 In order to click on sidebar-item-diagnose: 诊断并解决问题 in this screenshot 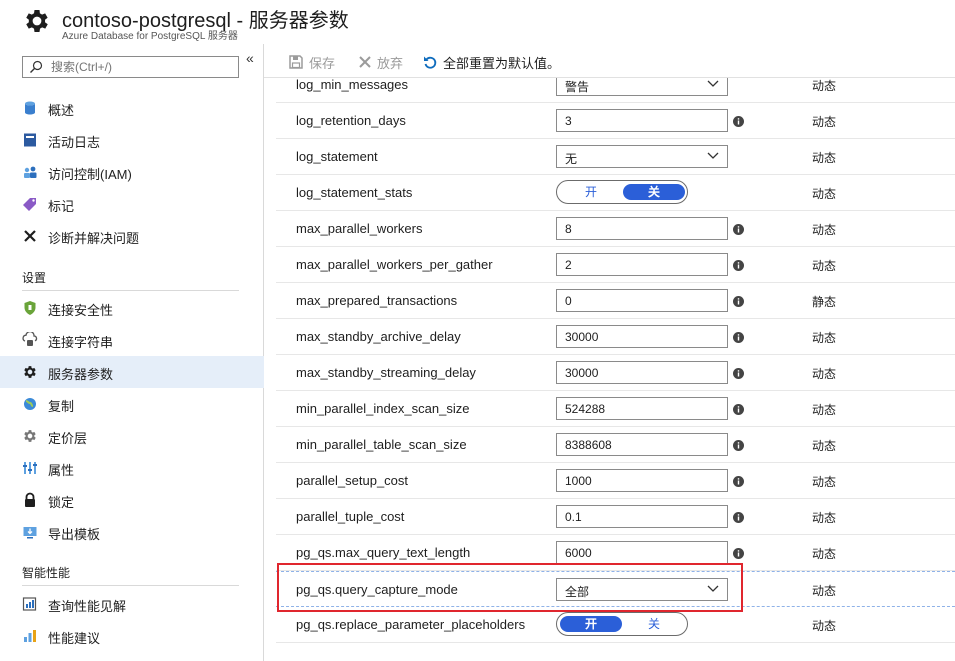, I will do `click(132, 236)`.